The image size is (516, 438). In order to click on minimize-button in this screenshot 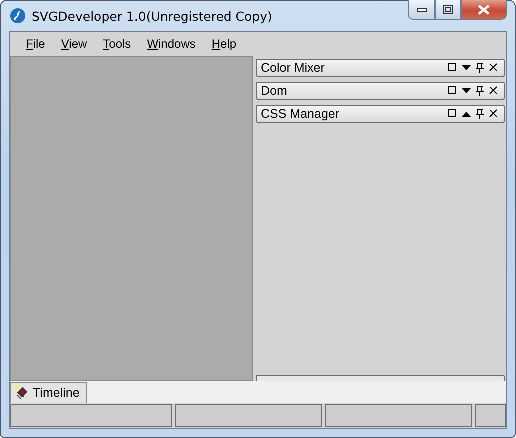, I will do `click(421, 10)`.